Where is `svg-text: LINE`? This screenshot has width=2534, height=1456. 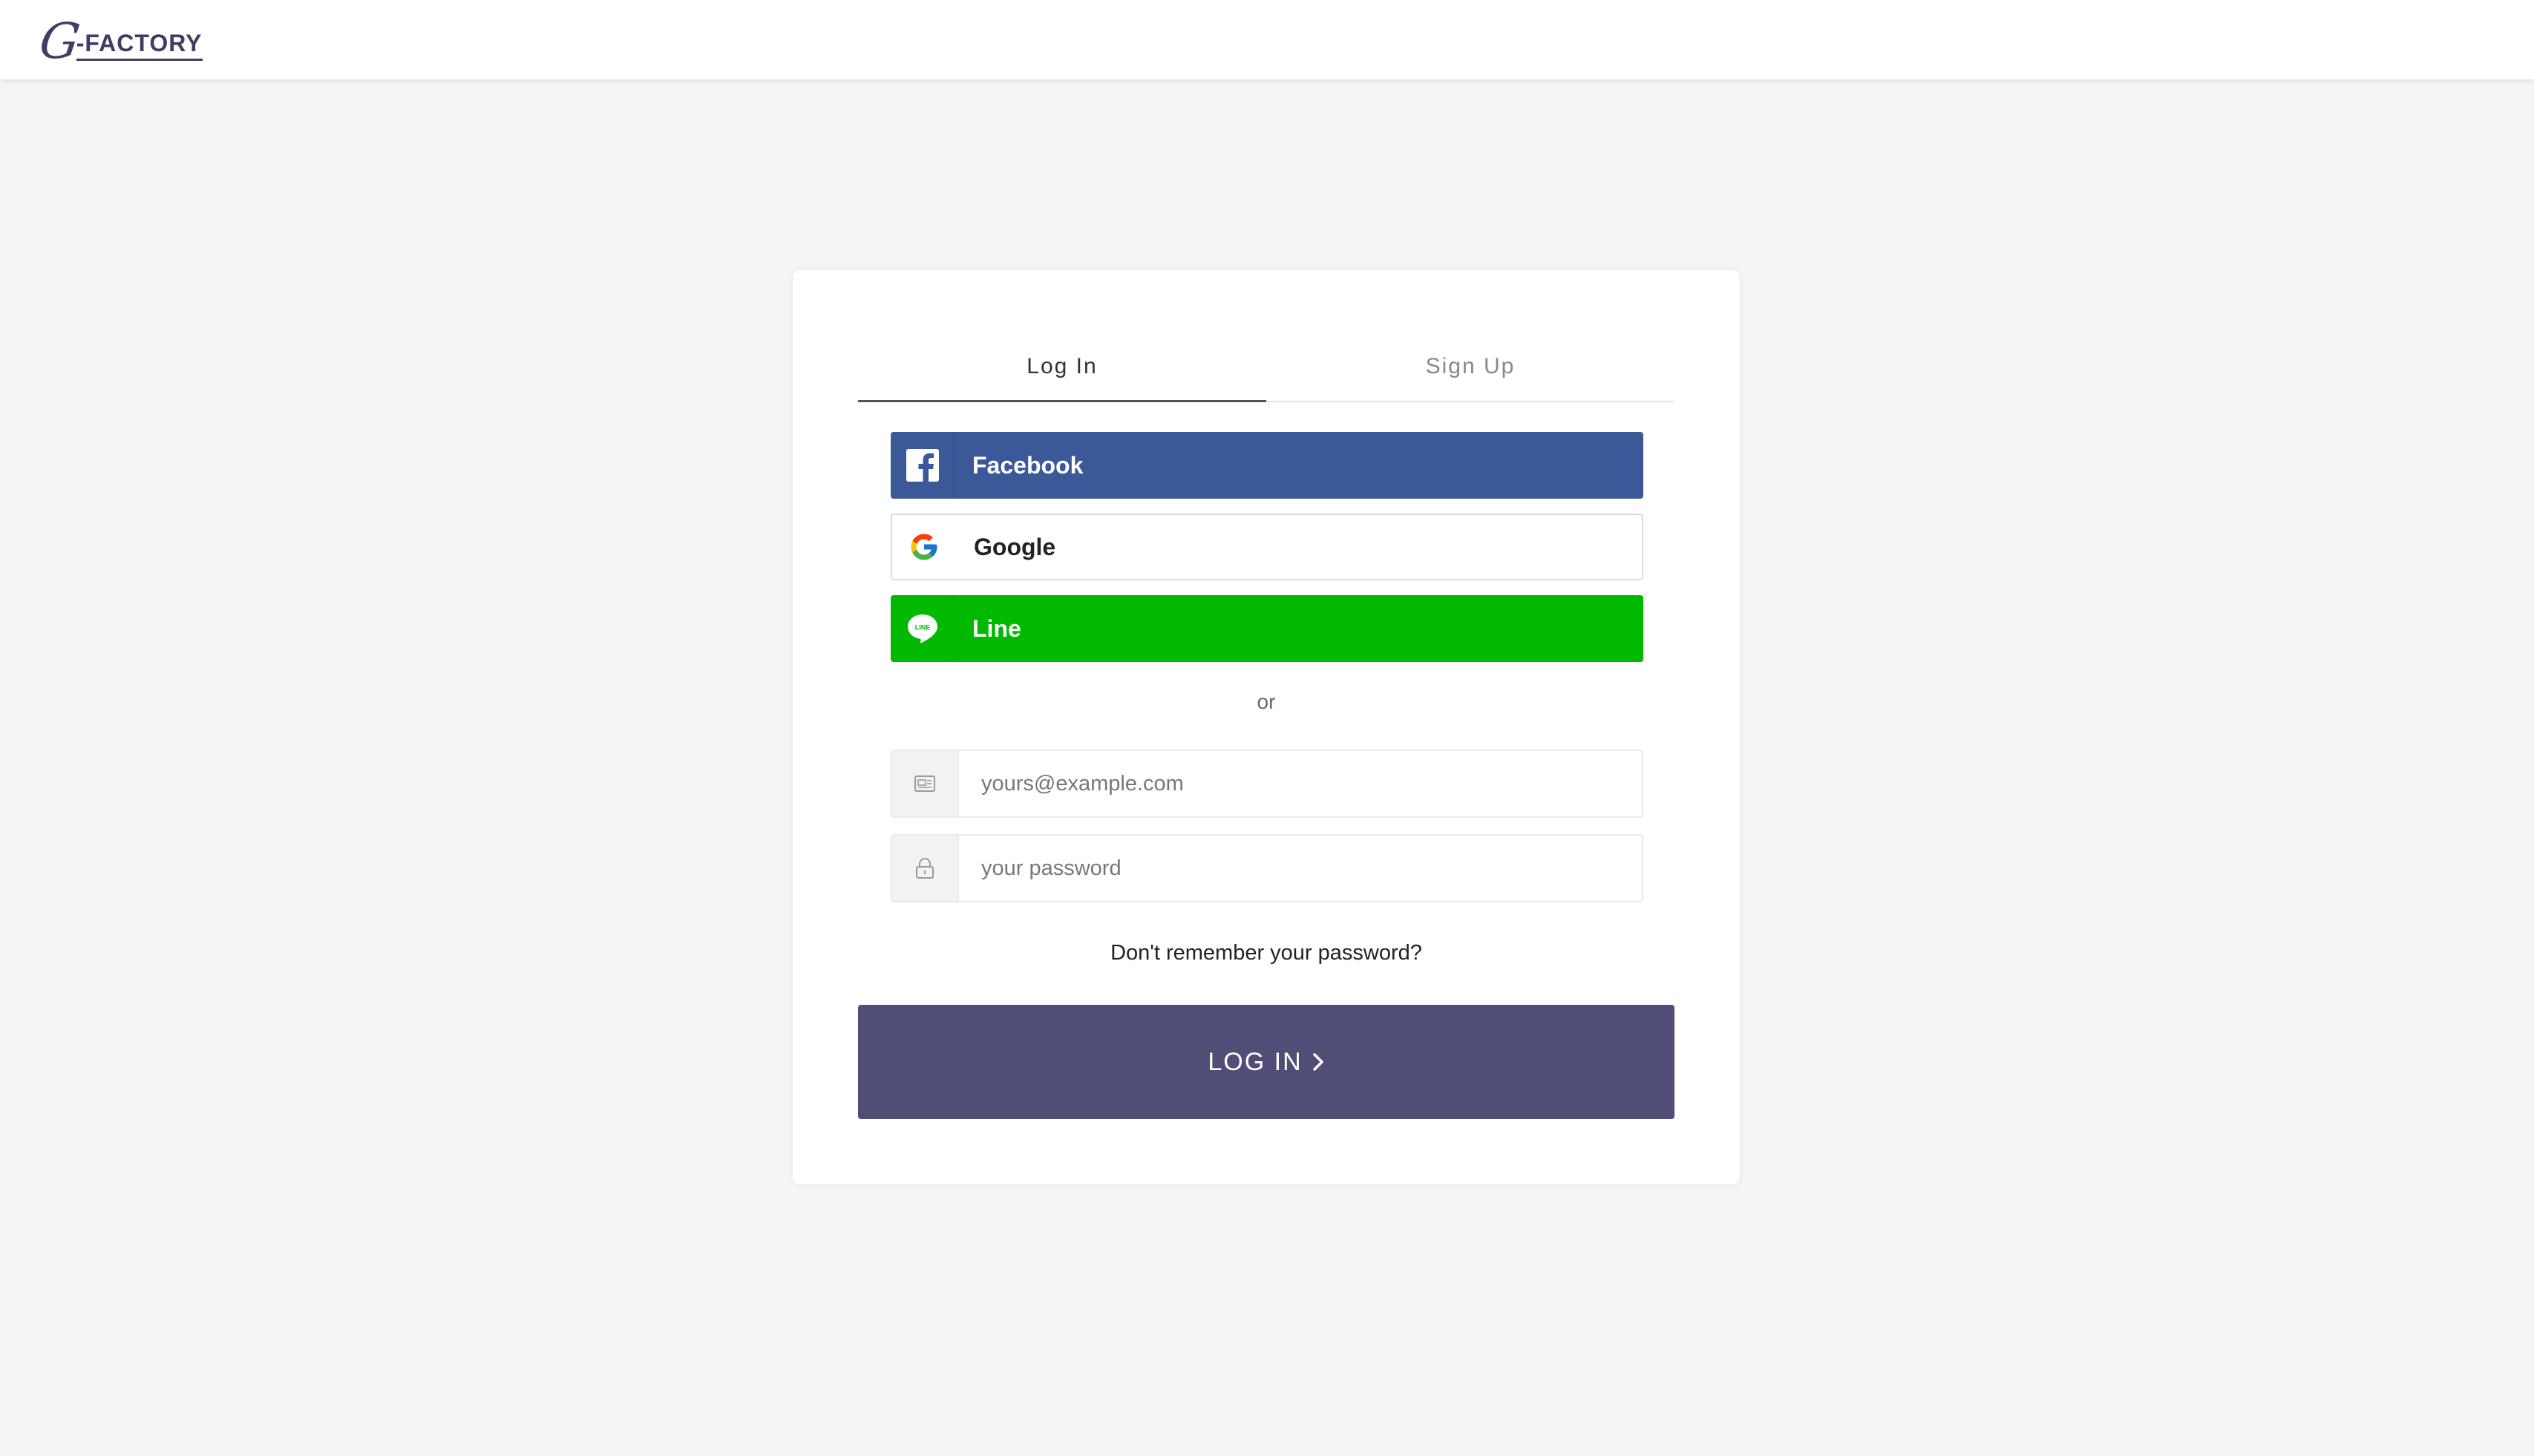 svg-text: LINE is located at coordinates (922, 628).